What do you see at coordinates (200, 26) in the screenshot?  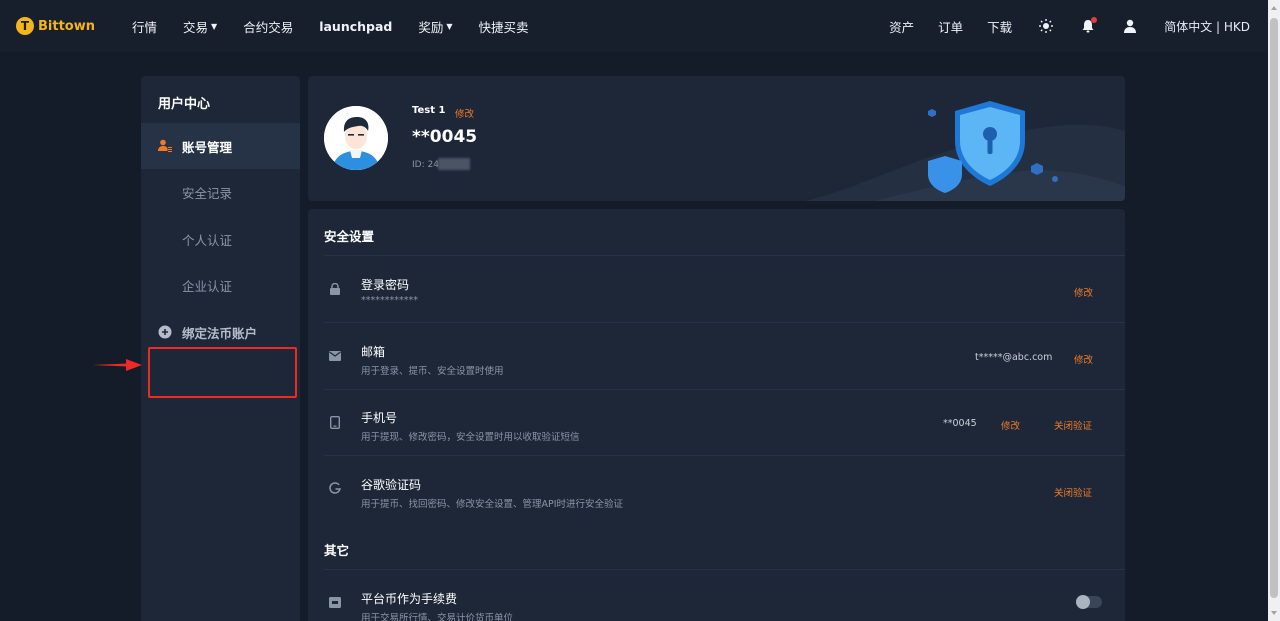 I see `nav-trade: 交易 ▼` at bounding box center [200, 26].